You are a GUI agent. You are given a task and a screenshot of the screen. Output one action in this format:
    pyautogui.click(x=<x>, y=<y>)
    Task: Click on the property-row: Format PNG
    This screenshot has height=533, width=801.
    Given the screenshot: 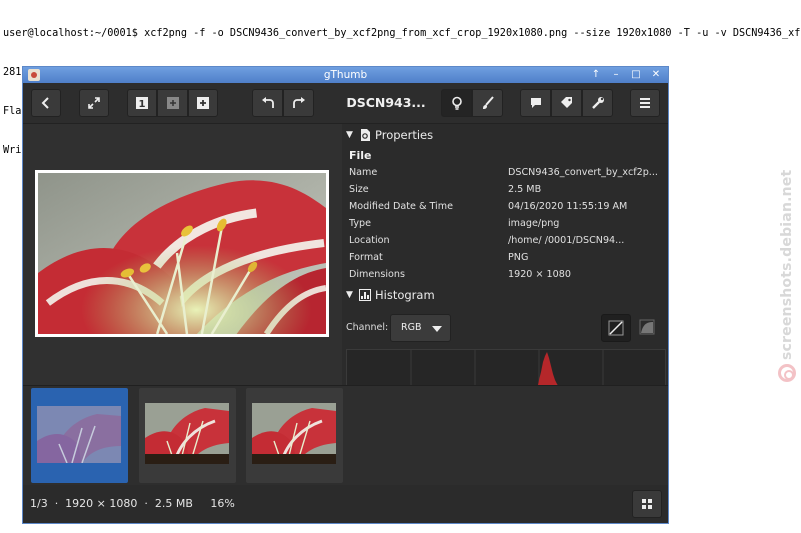 What is the action you would take?
    pyautogui.click(x=505, y=257)
    